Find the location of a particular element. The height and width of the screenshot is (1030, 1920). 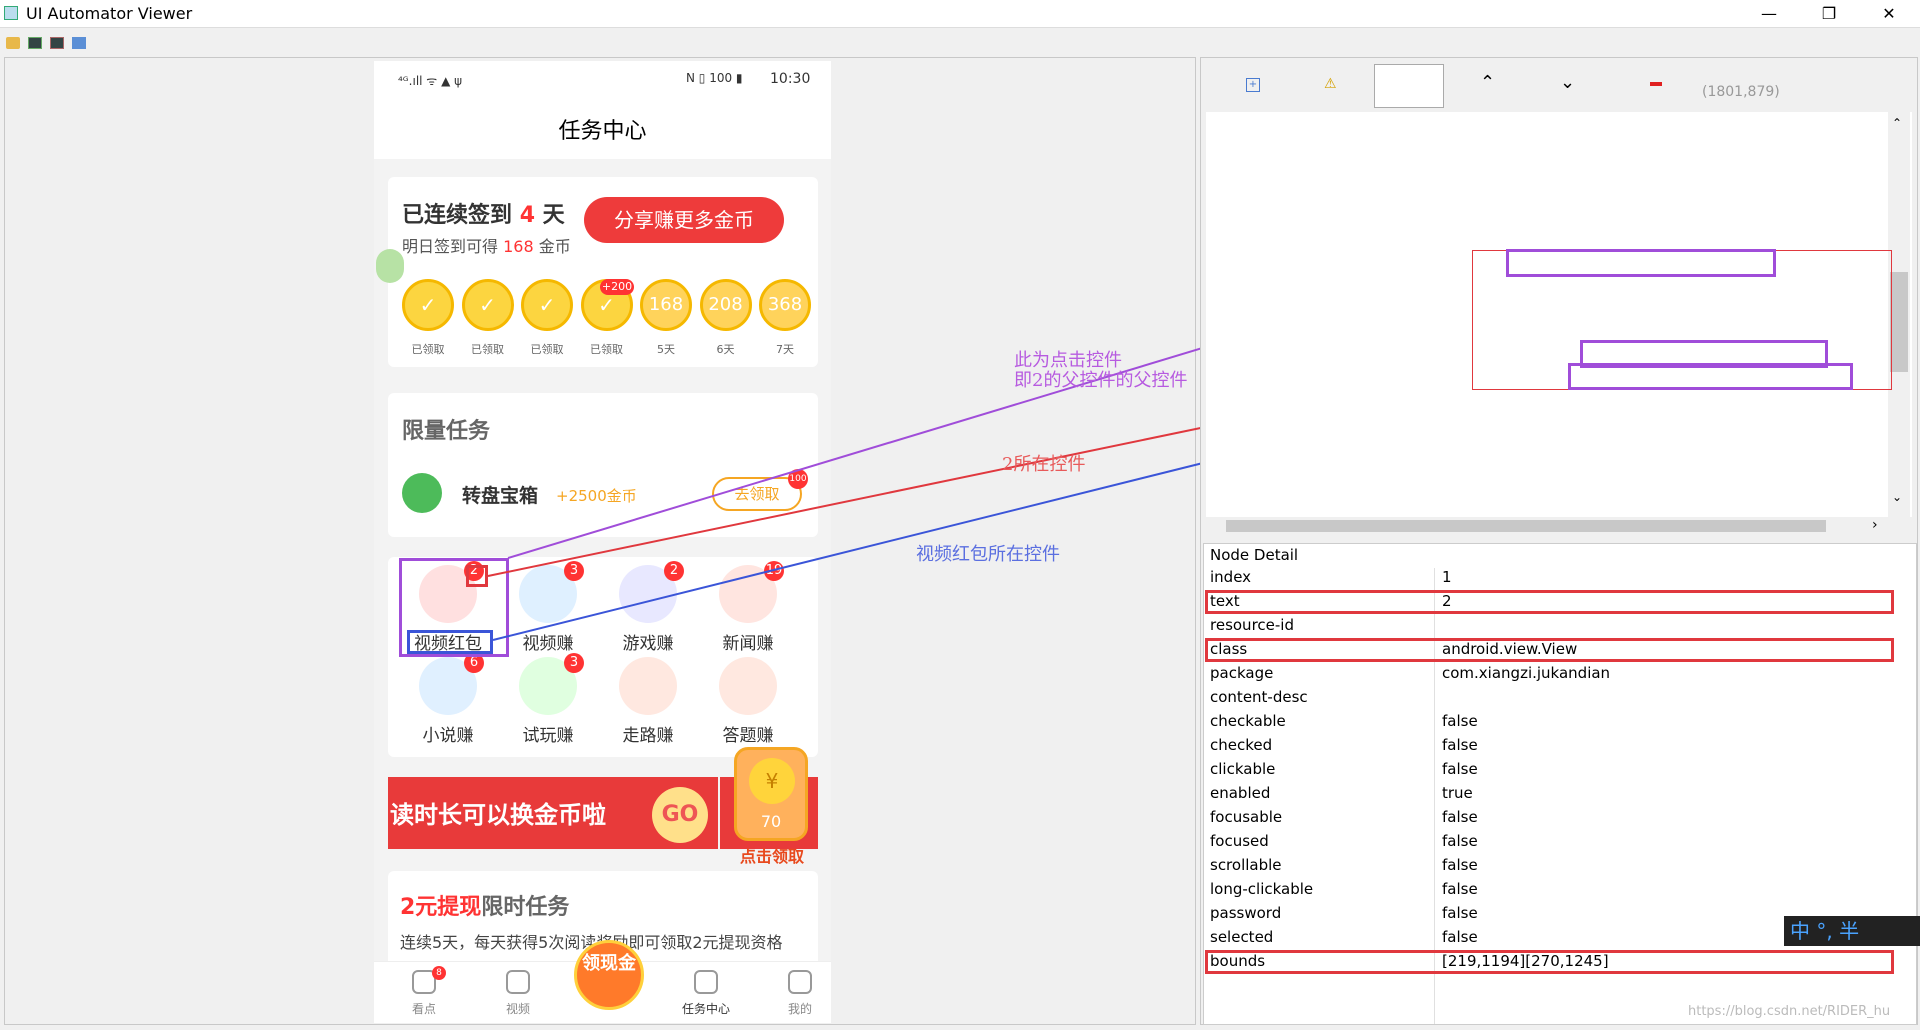

detail-key: enabled is located at coordinates (1240, 793).